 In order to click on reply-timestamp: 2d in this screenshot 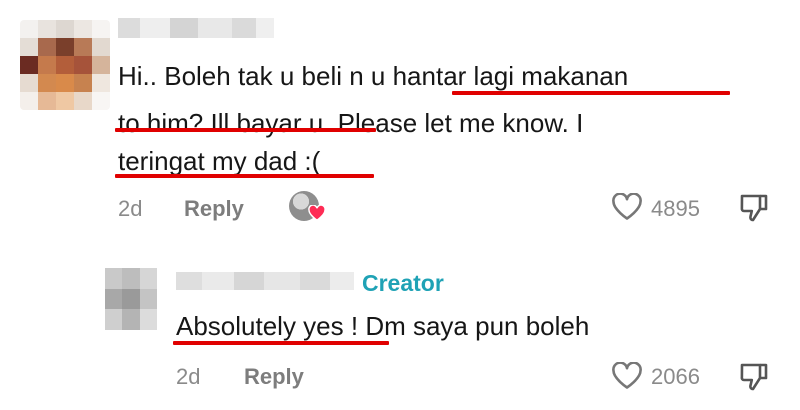, I will do `click(188, 376)`.